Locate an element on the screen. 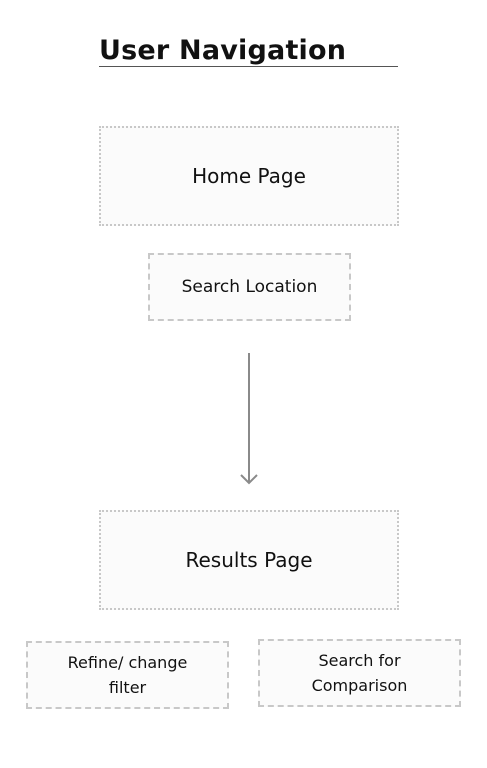 This screenshot has width=487, height=768. search-comparison-node: Search for Comparison is located at coordinates (359, 673).